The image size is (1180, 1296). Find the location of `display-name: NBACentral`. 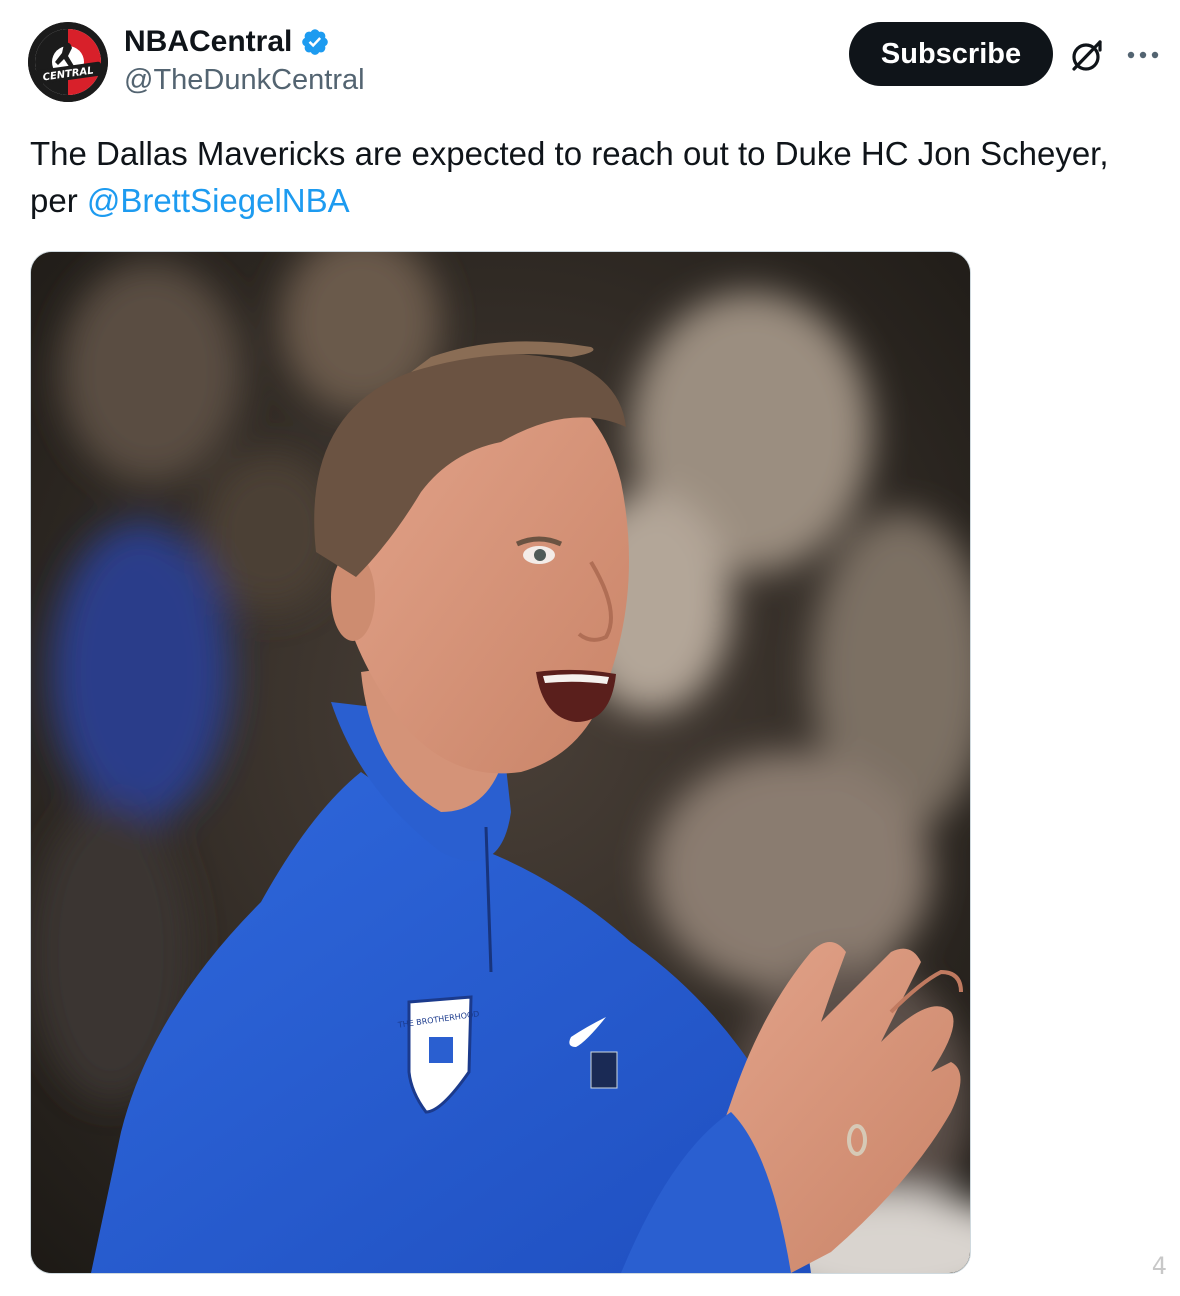

display-name: NBACentral is located at coordinates (208, 42).